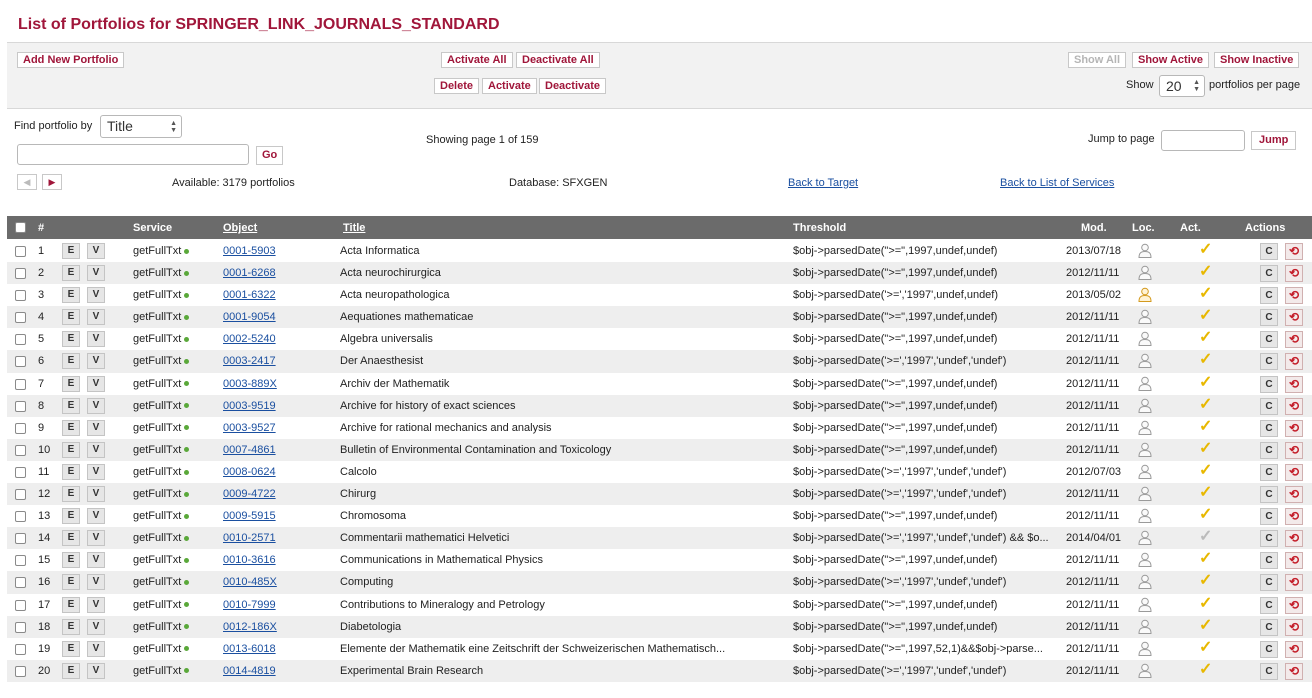 The image size is (1312, 698). I want to click on arrow-left-icon: ◀, so click(27, 182).